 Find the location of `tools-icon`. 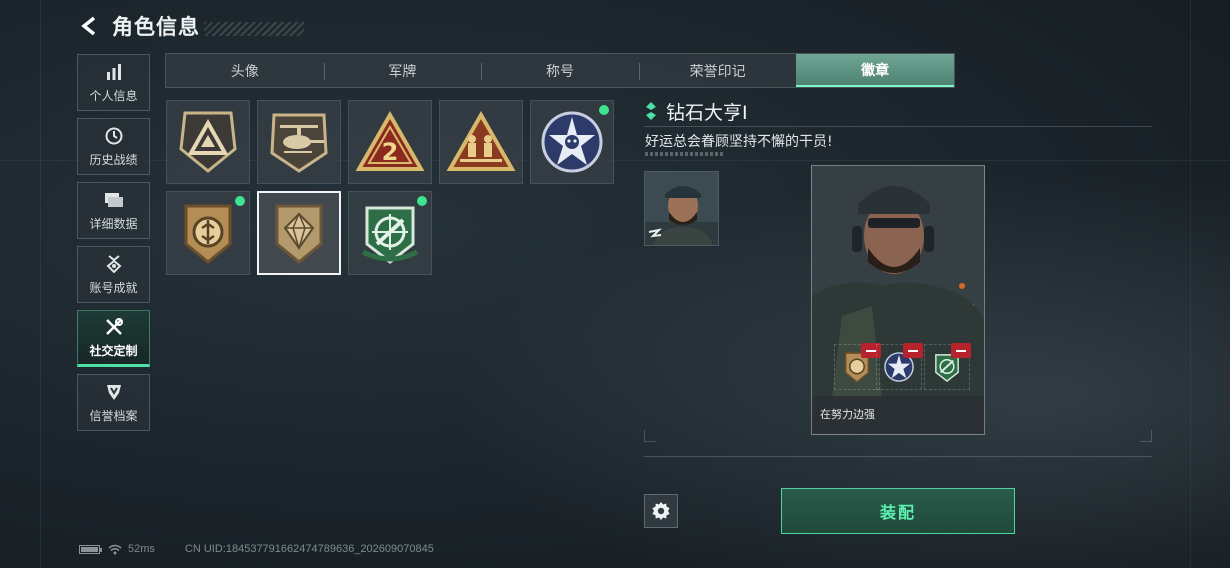

tools-icon is located at coordinates (114, 327).